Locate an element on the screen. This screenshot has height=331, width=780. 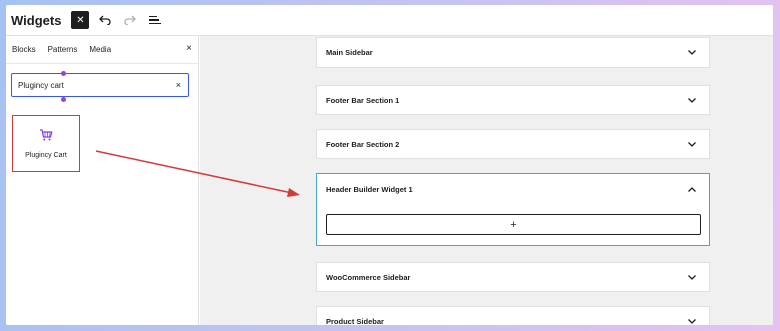
text-cursor-handle-bottom is located at coordinates (63, 99).